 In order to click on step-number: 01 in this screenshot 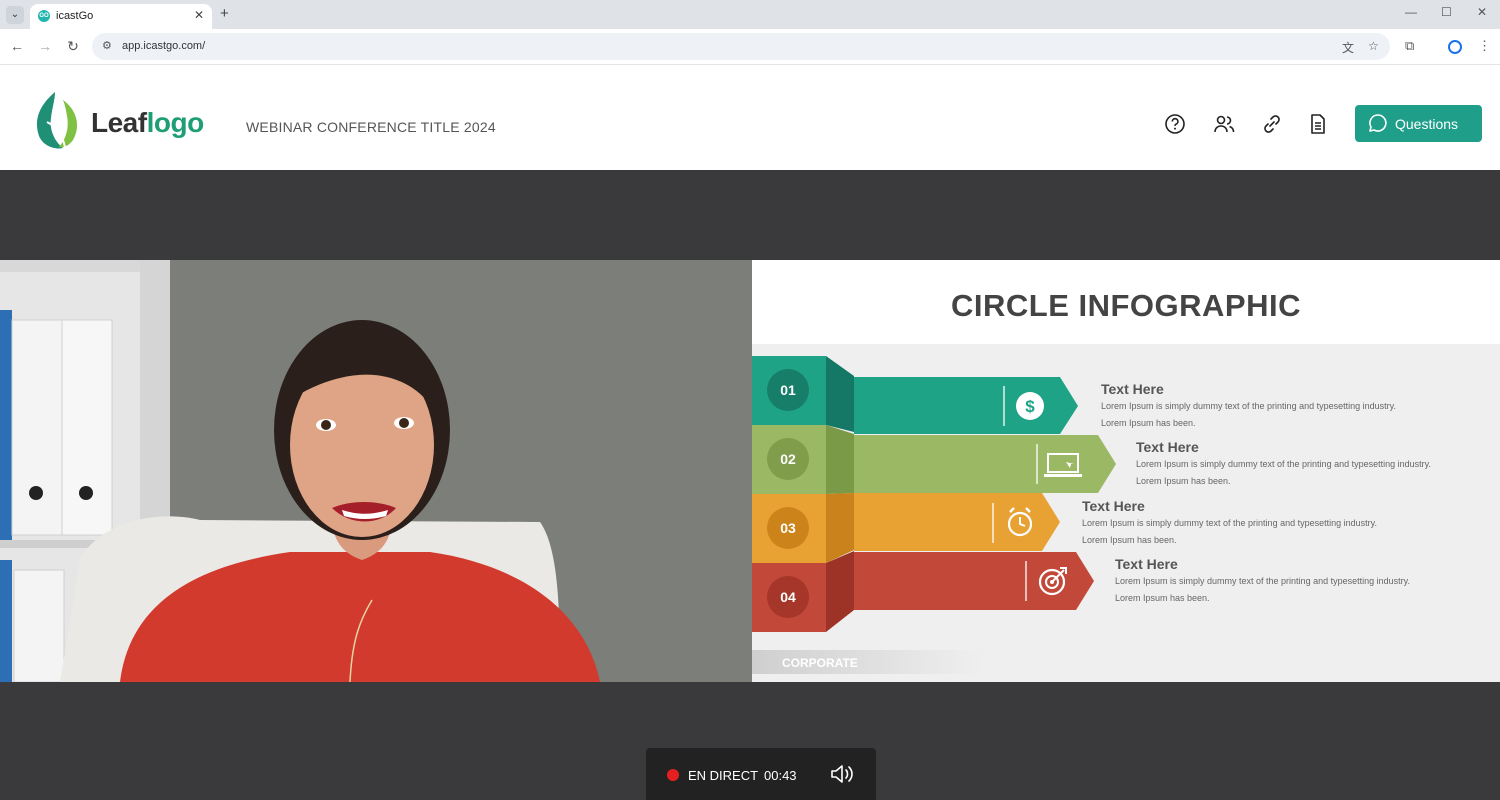, I will do `click(788, 390)`.